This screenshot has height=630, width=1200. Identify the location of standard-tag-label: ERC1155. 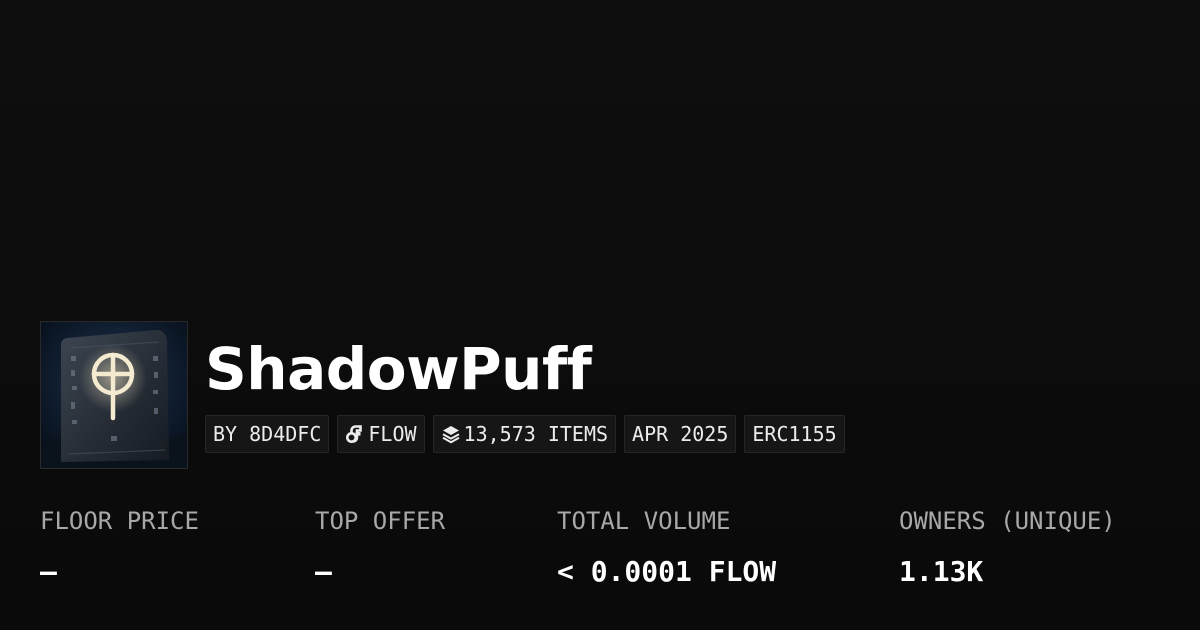
(794, 434).